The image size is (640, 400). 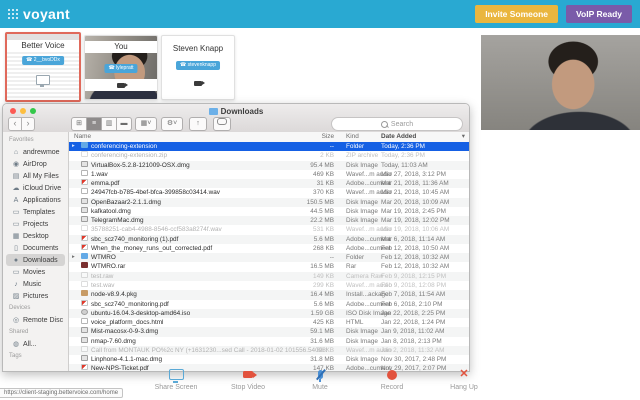 What do you see at coordinates (28, 124) in the screenshot?
I see `forward-button: ›` at bounding box center [28, 124].